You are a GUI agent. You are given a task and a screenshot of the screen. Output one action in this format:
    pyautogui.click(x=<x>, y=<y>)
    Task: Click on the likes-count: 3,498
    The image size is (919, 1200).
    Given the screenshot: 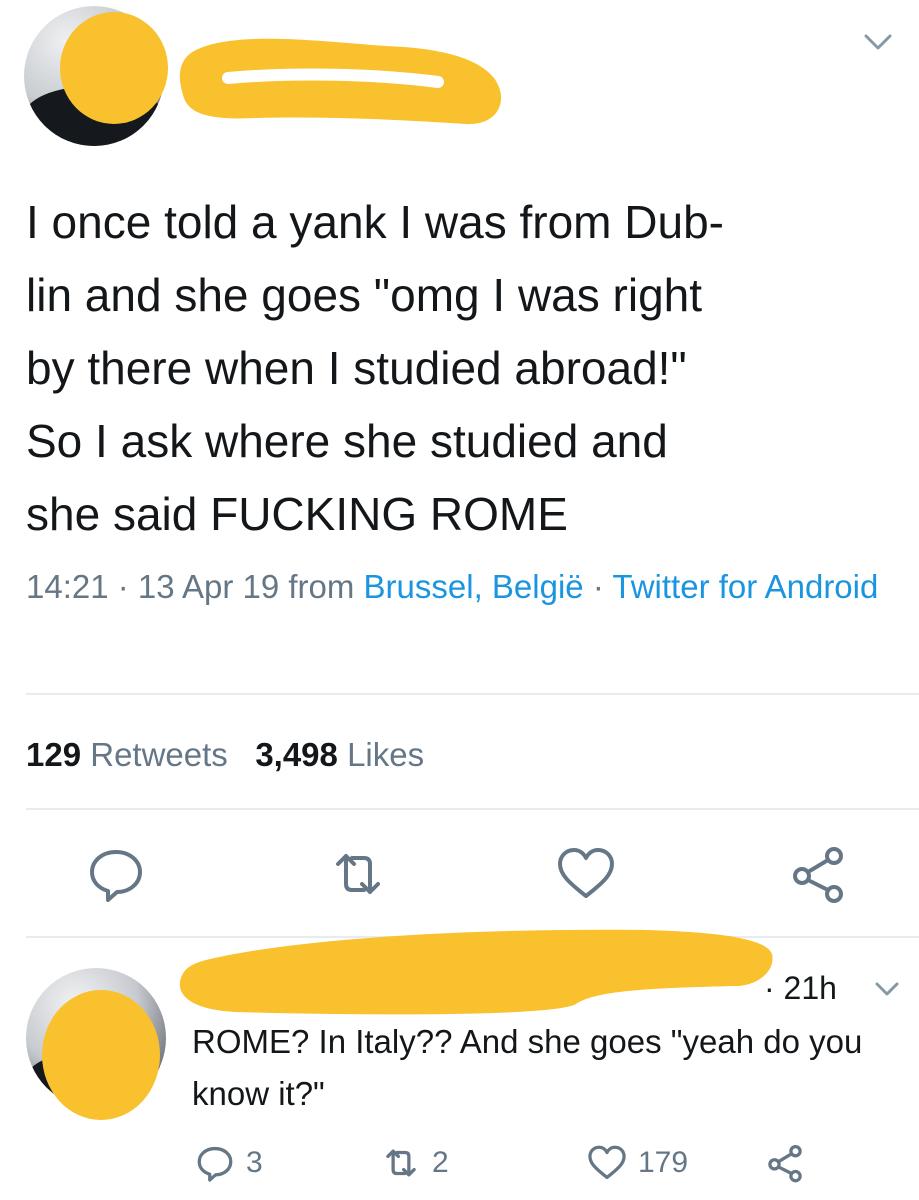 What is the action you would take?
    pyautogui.click(x=296, y=754)
    